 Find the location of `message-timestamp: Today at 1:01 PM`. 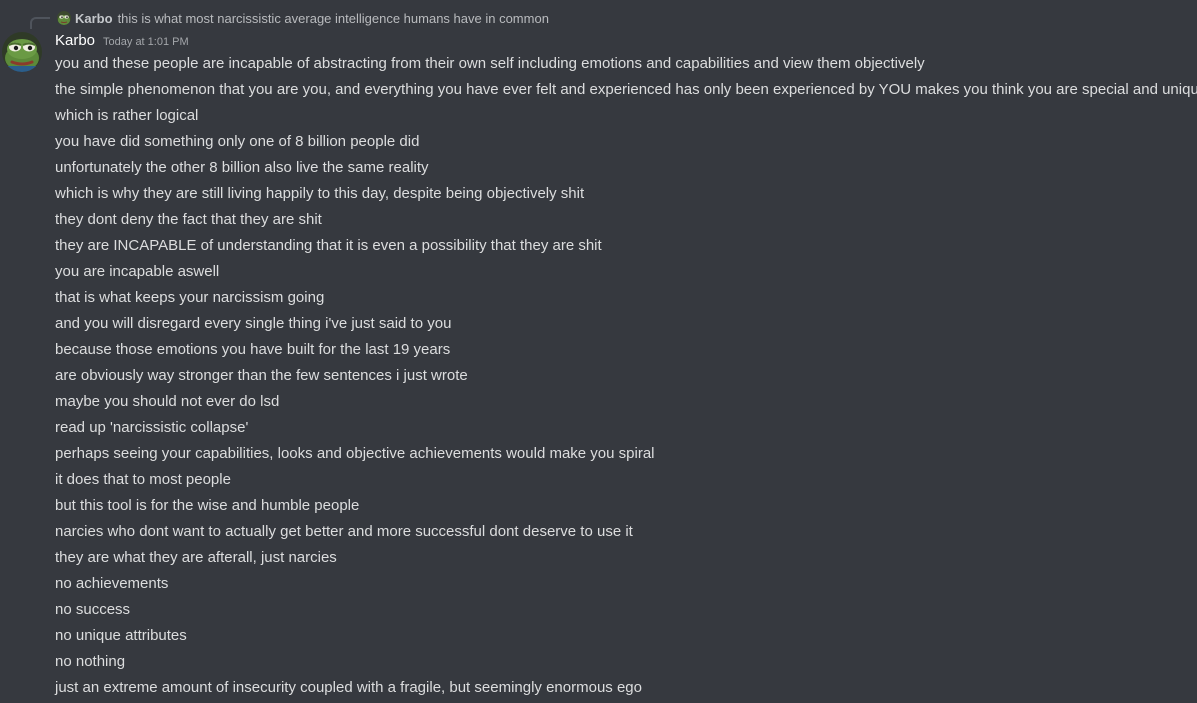

message-timestamp: Today at 1:01 PM is located at coordinates (146, 42).